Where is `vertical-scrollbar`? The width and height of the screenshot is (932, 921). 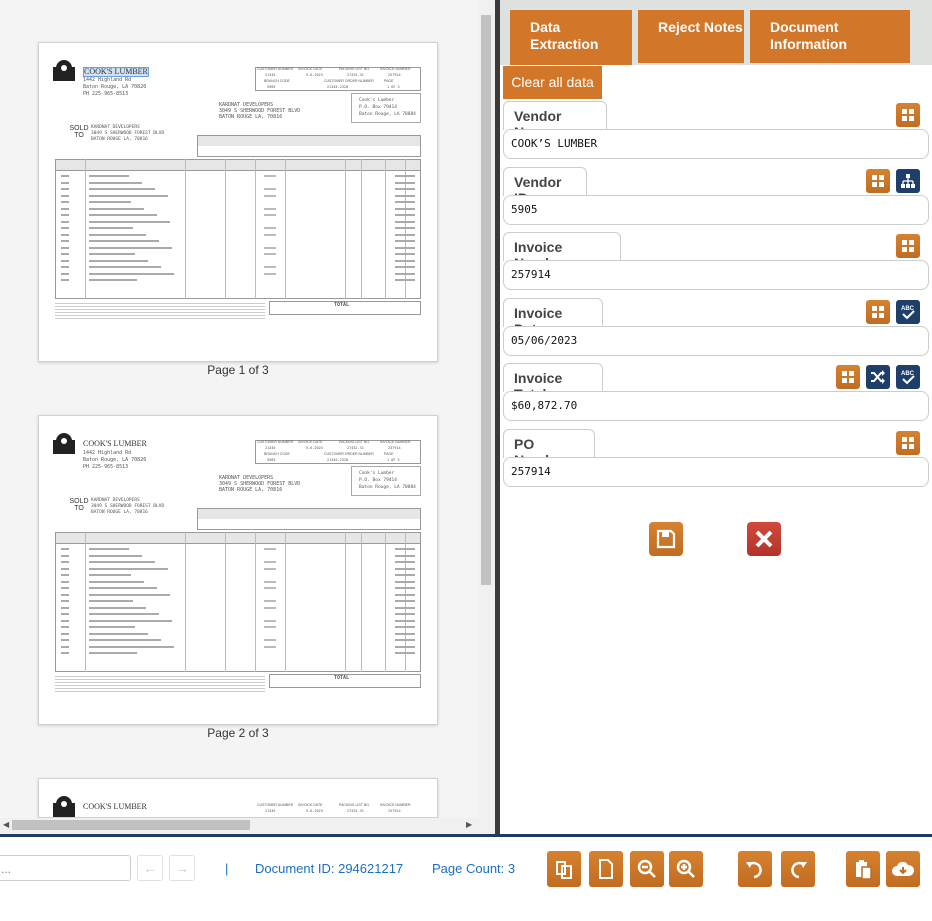
vertical-scrollbar is located at coordinates (485, 409).